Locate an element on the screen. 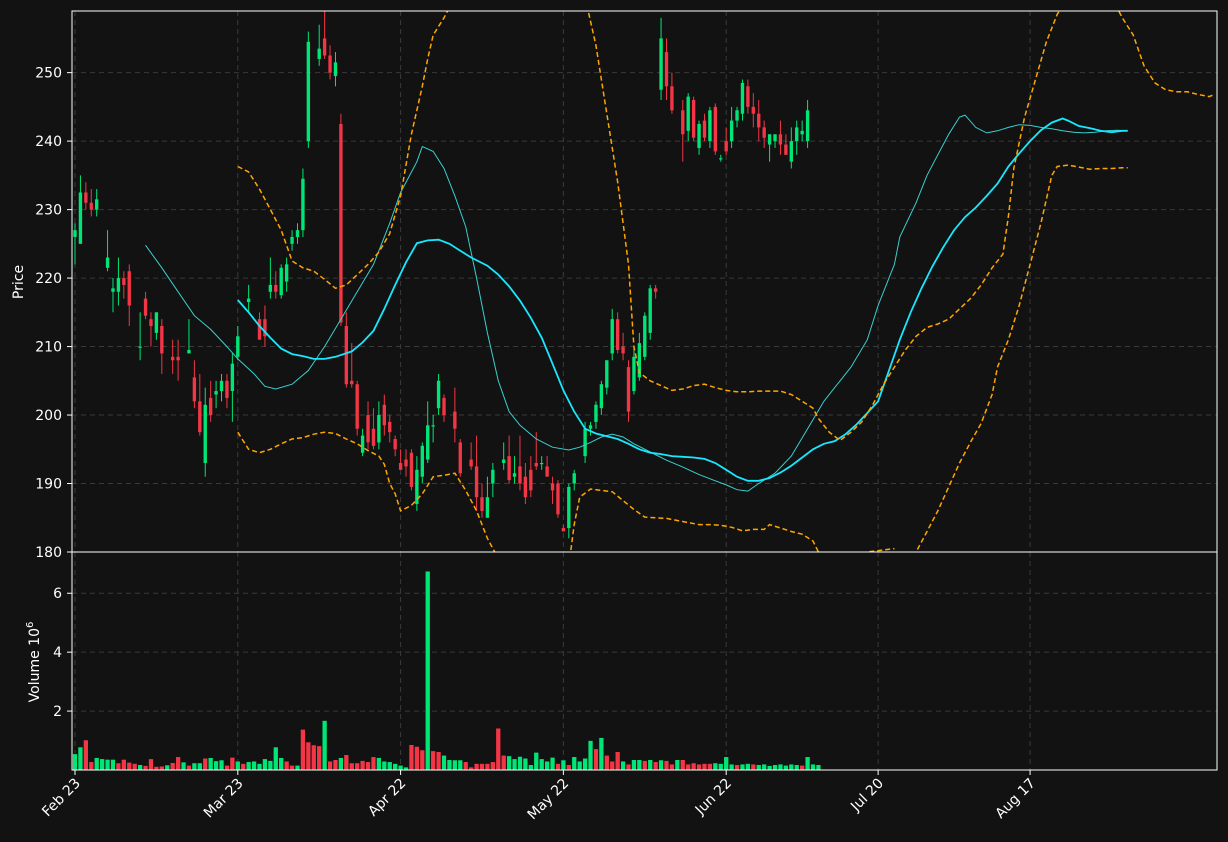 The image size is (1228, 842). volume-axis-label-space: 10 is located at coordinates (35, 639).